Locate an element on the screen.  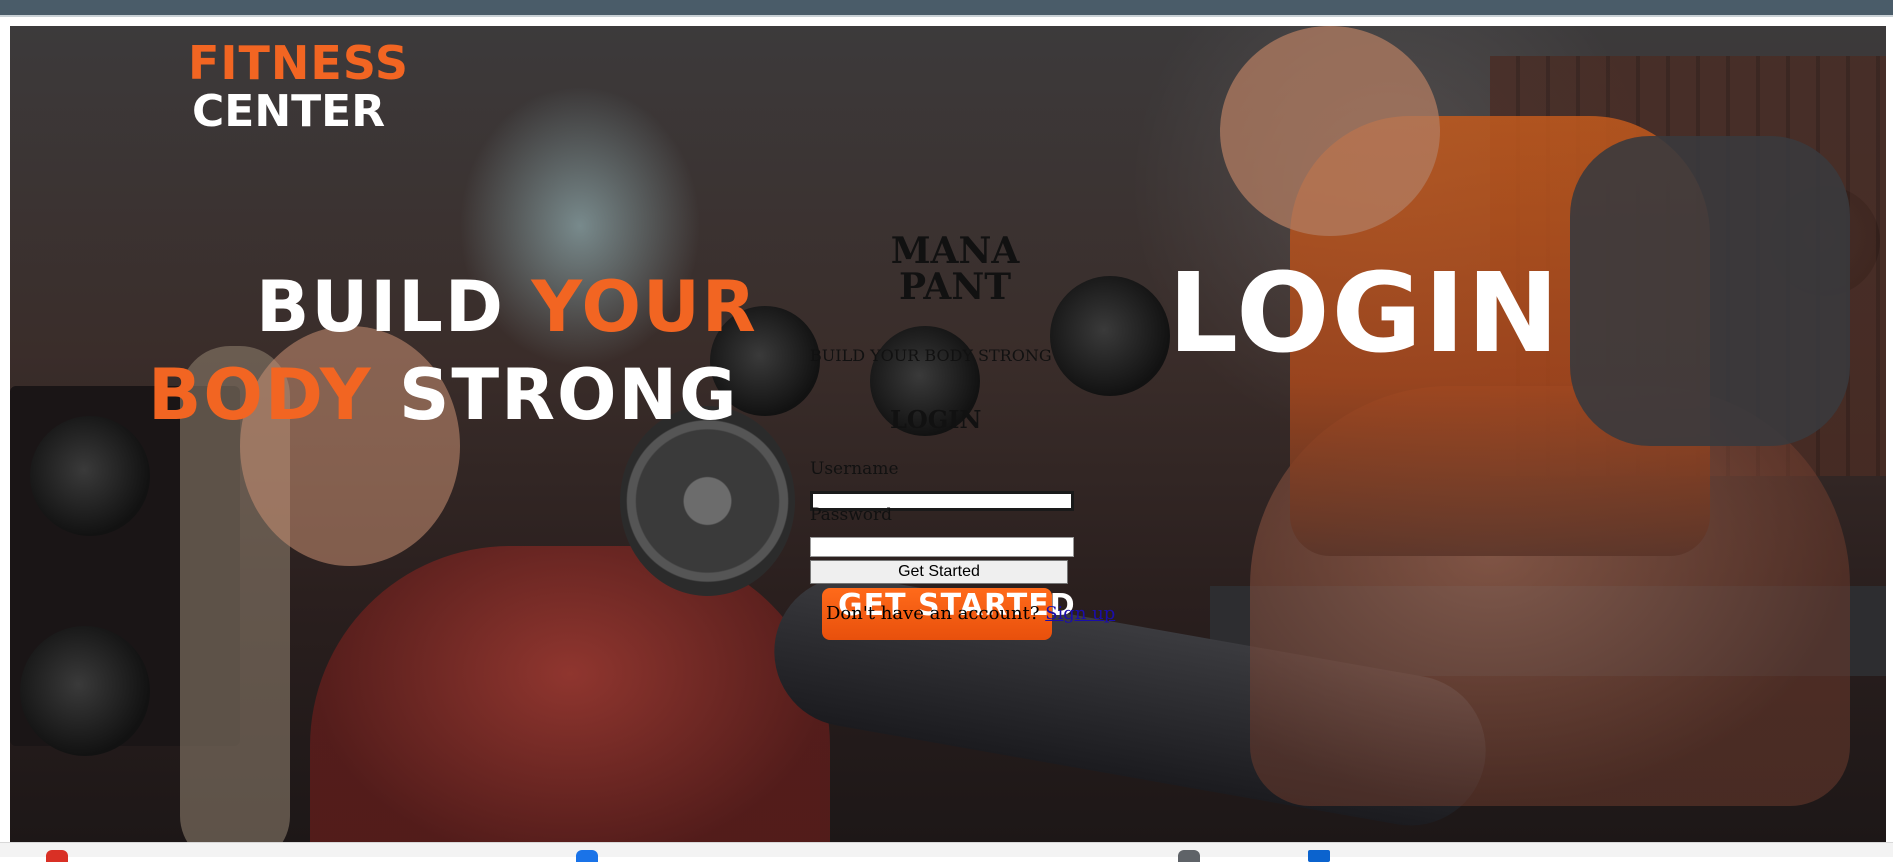
fitness-center-logo: FITNESS CENTER is located at coordinates (298, 87).